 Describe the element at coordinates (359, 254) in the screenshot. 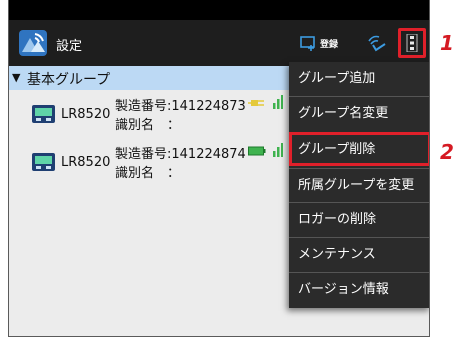

I see `menu-item-maintenance: メンテナンス` at that location.